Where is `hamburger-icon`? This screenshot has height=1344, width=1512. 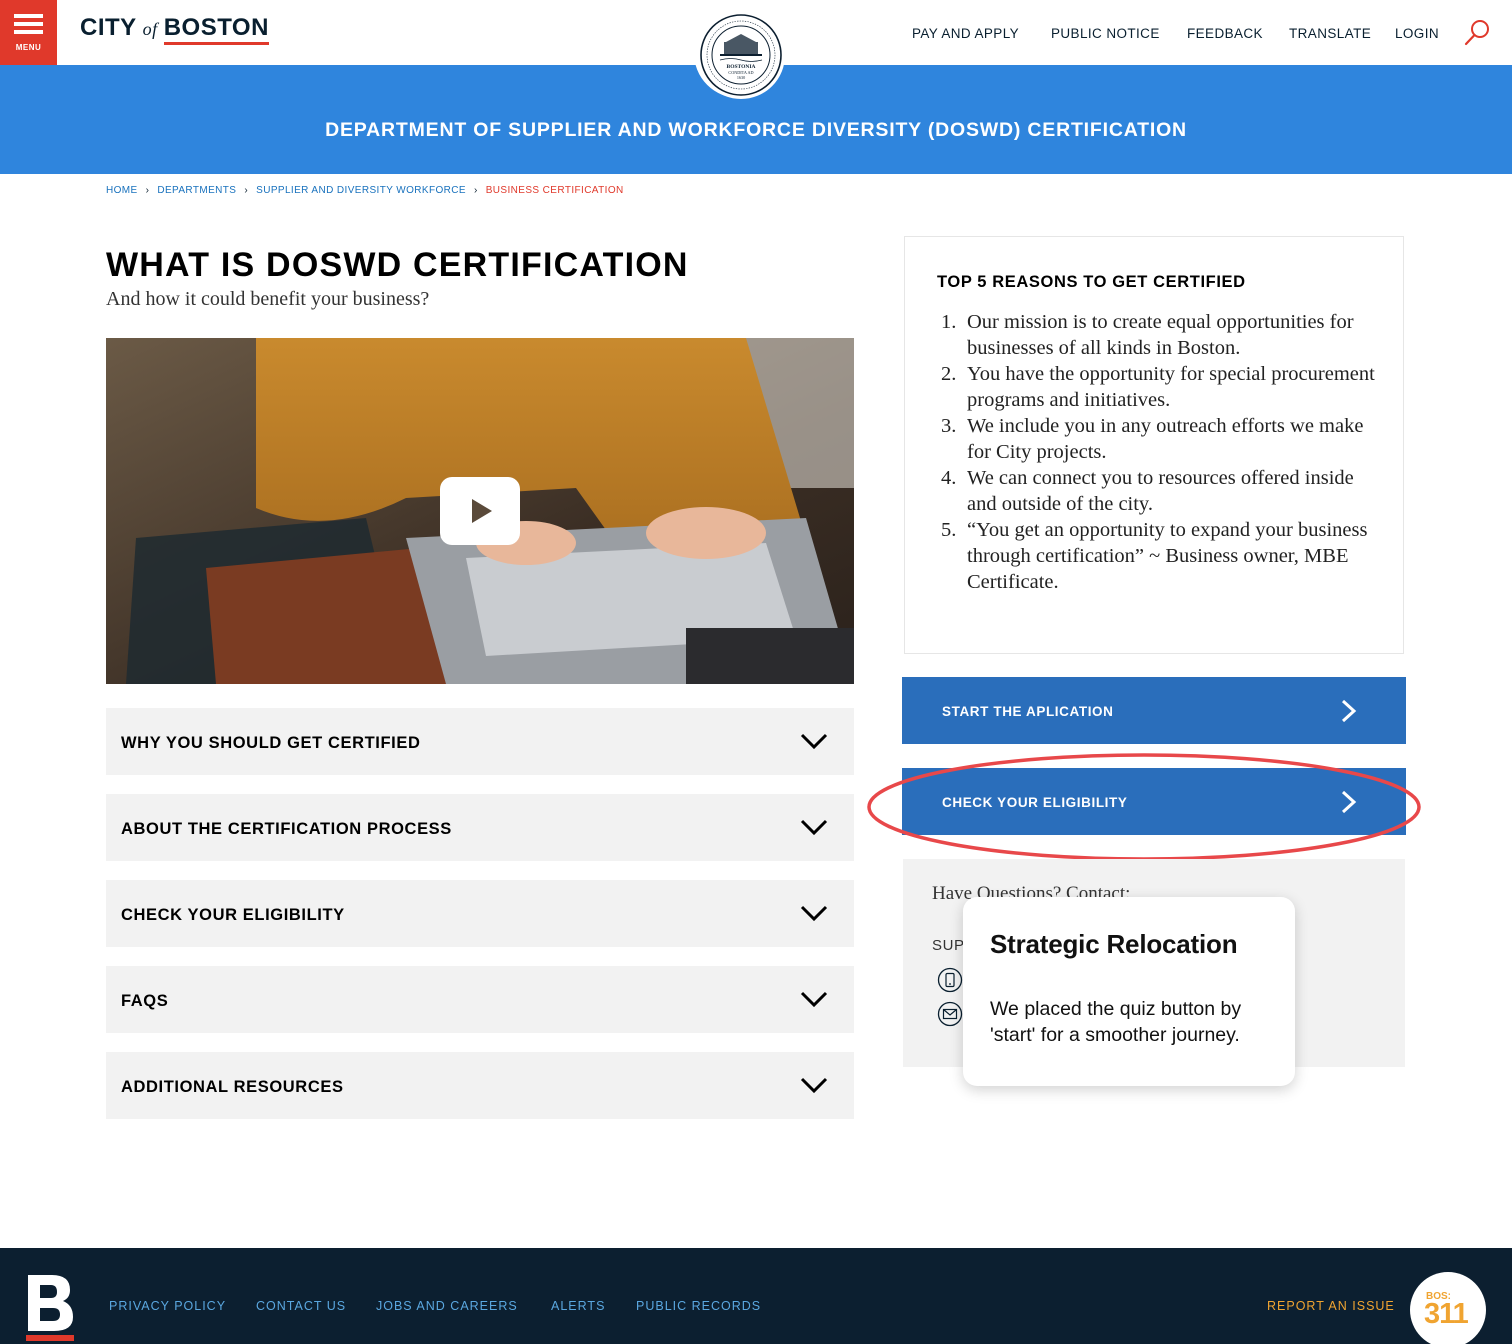
hamburger-icon is located at coordinates (28, 26).